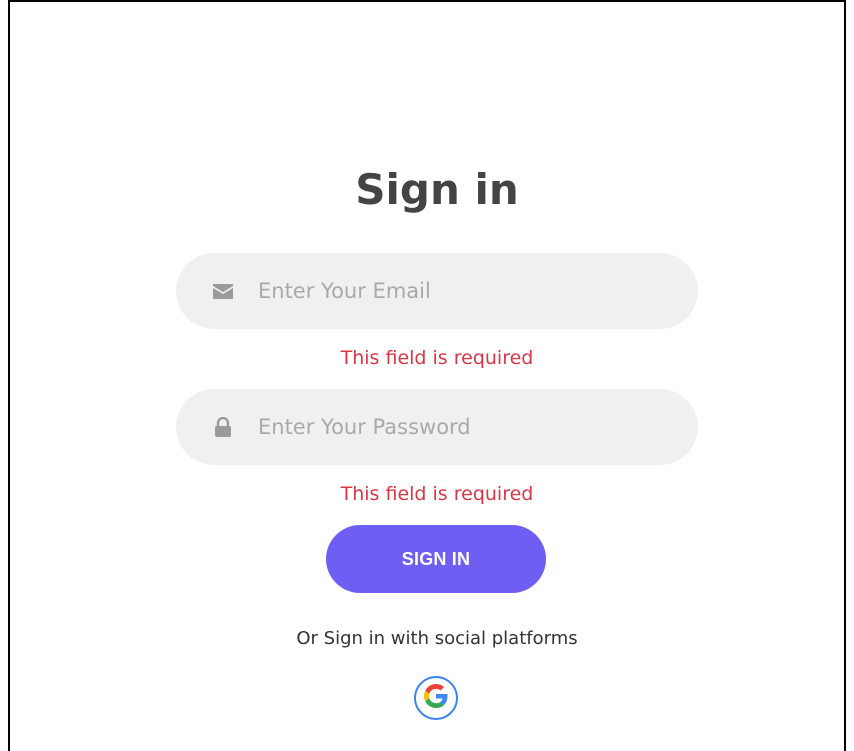 This screenshot has width=854, height=751. I want to click on sign-in-button: SIGN IN, so click(436, 559).